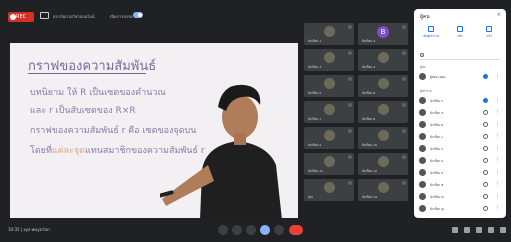 This screenshot has height=242, width=511. What do you see at coordinates (461, 77) in the screenshot?
I see `people-list-item: ผู้สอน (คุณ) ⋮` at bounding box center [461, 77].